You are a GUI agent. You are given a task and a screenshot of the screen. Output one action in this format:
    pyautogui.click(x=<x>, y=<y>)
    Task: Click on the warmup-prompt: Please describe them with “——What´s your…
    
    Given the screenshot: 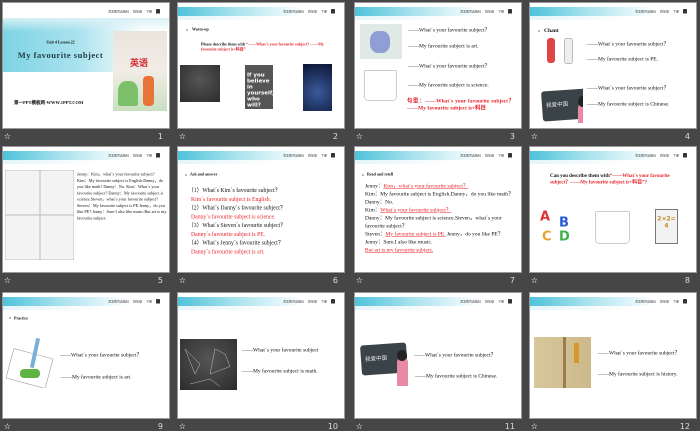 What is the action you would take?
    pyautogui.click(x=268, y=47)
    